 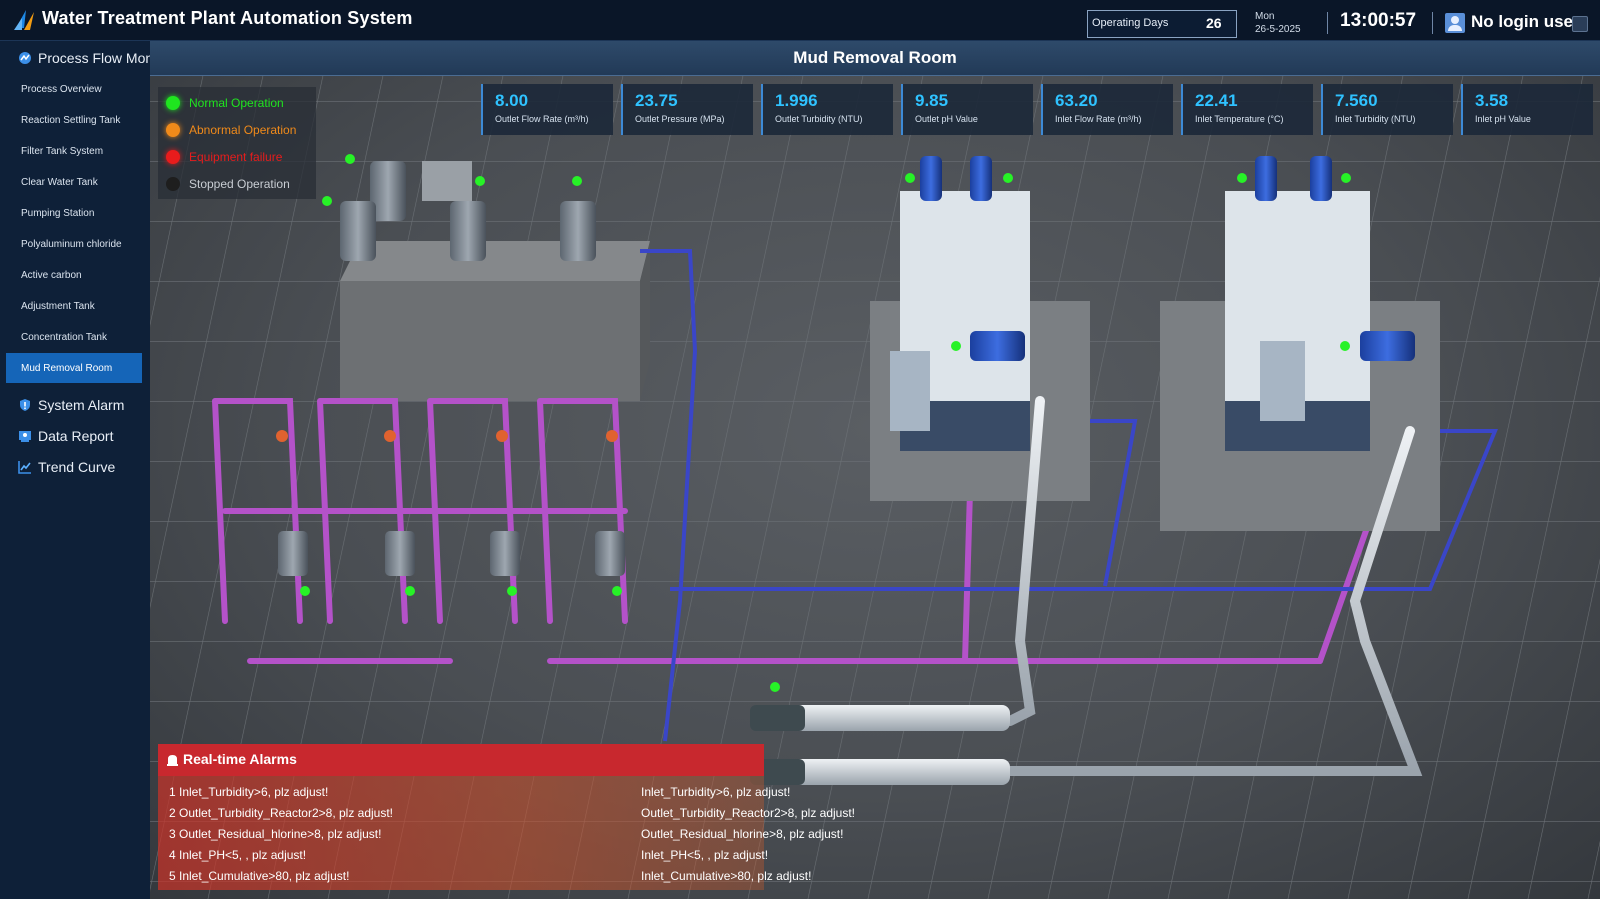 I want to click on sidebar-item-label: Process Overview, so click(x=61, y=89).